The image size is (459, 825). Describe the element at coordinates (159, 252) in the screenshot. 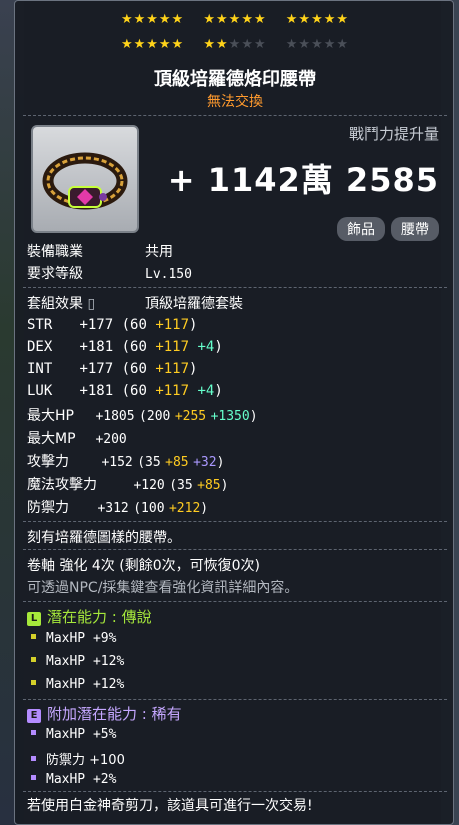

I see `job-value: 共用` at that location.